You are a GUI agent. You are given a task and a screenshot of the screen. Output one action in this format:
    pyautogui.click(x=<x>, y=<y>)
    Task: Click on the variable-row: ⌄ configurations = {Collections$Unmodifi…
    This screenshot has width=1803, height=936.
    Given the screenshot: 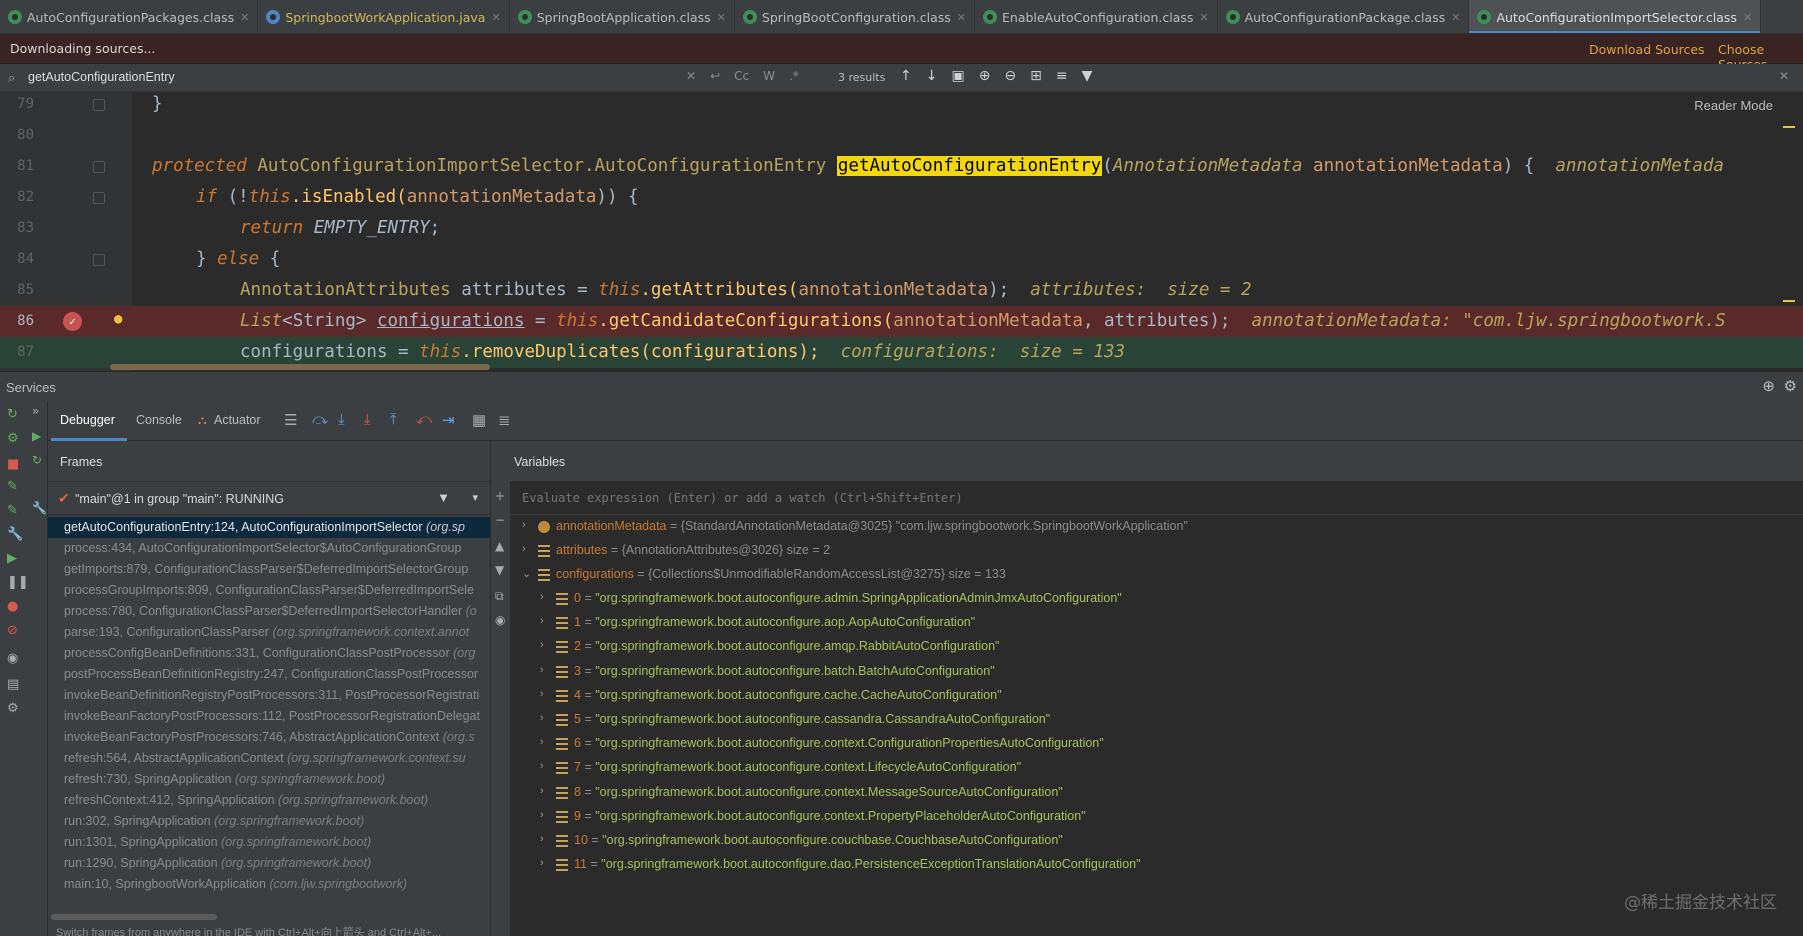 What is the action you would take?
    pyautogui.click(x=1156, y=575)
    